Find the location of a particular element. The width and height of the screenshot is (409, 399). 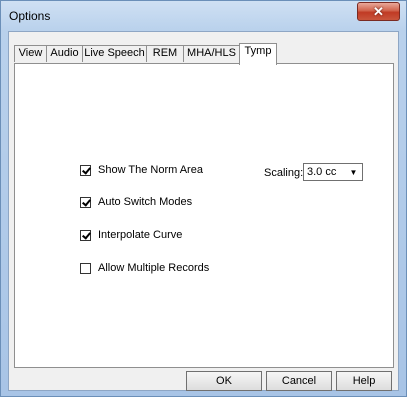

tab-label: Live Speech is located at coordinates (114, 53).